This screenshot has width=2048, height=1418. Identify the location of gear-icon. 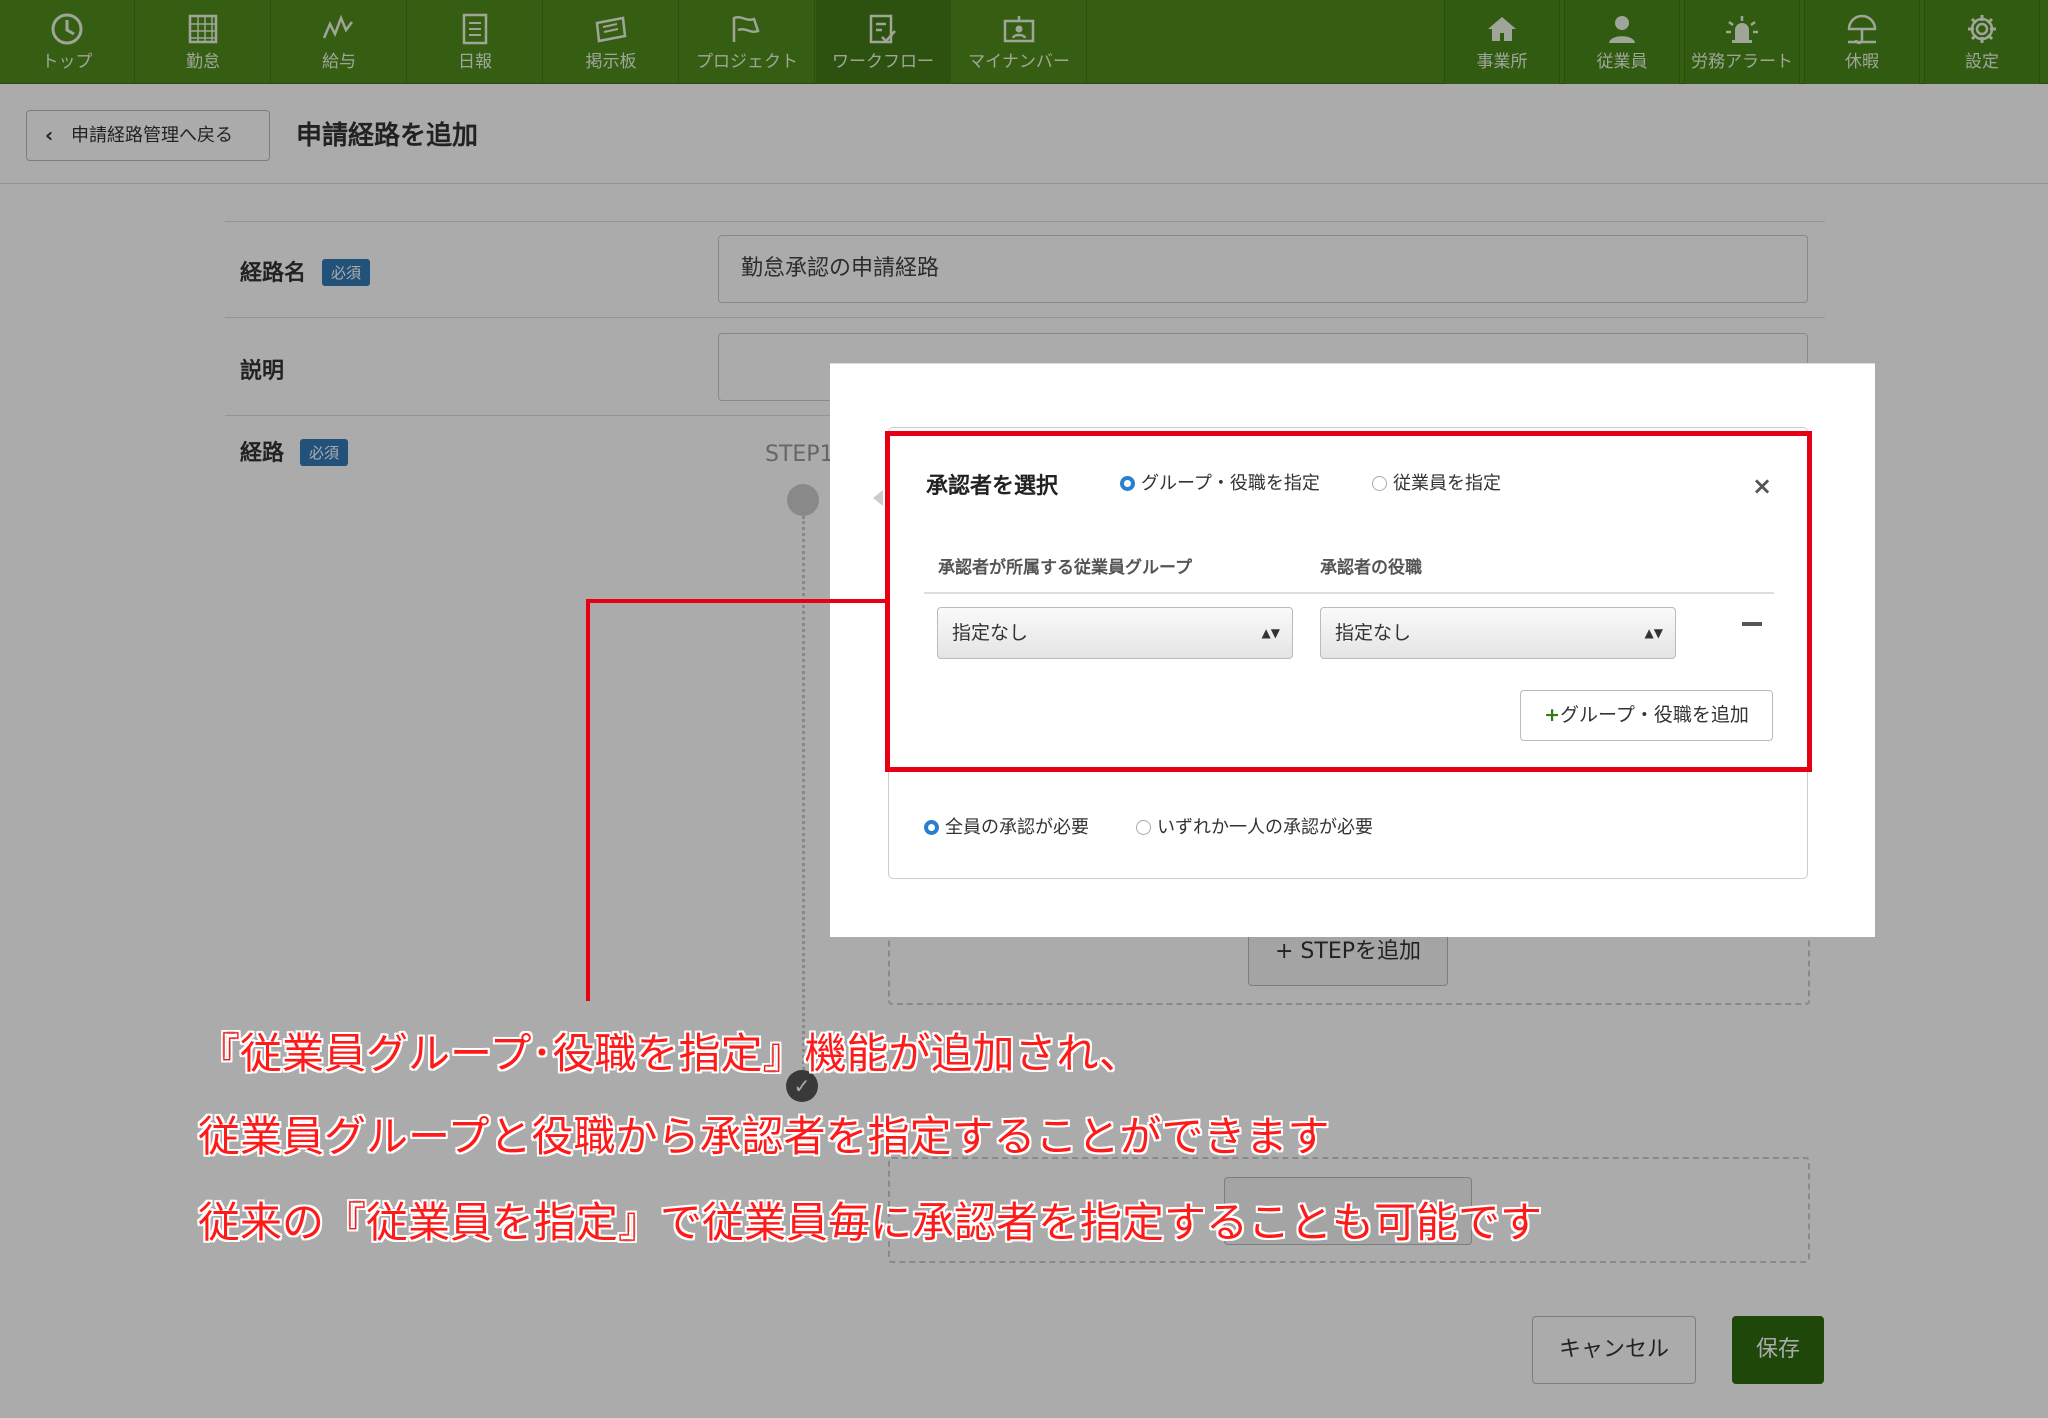
(1982, 29).